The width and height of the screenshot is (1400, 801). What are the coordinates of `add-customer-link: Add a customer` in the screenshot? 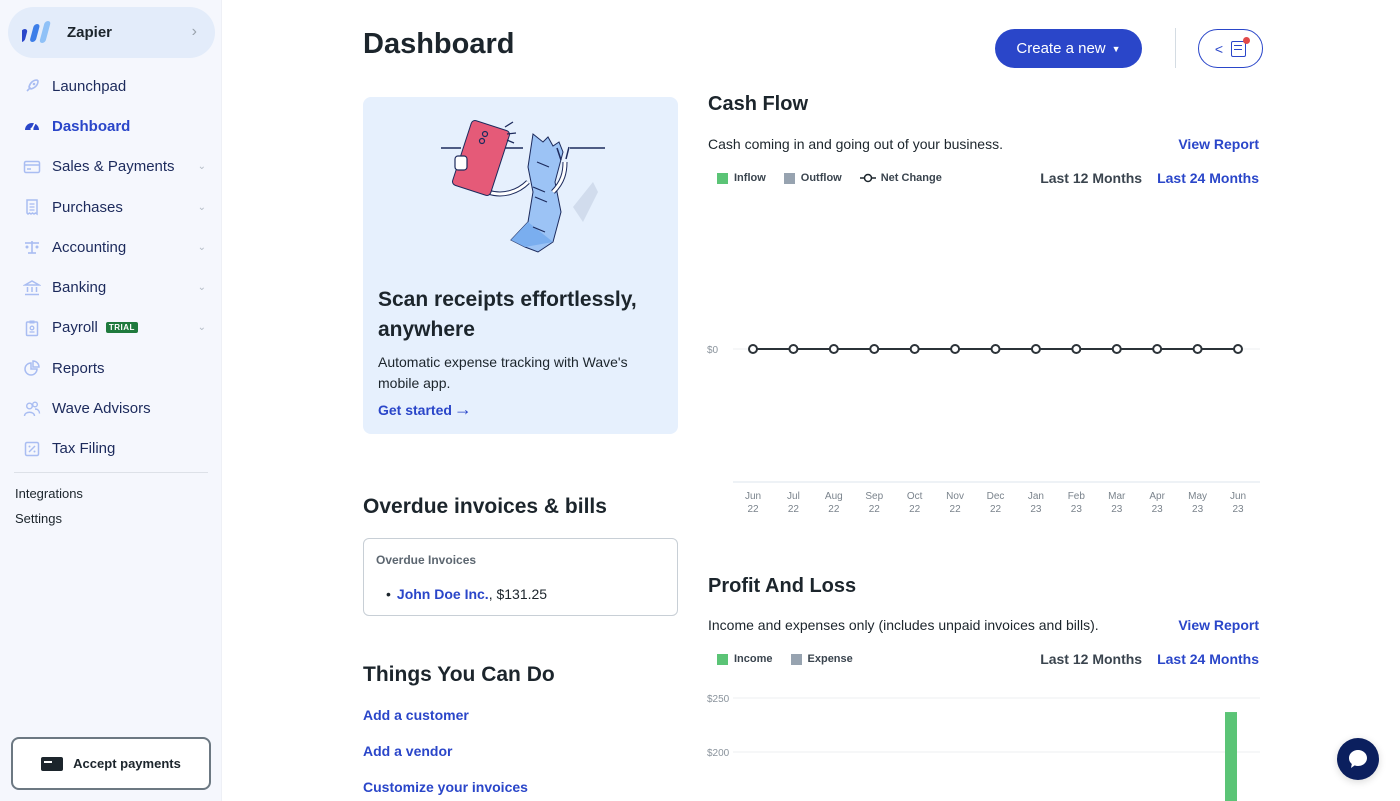 It's located at (416, 715).